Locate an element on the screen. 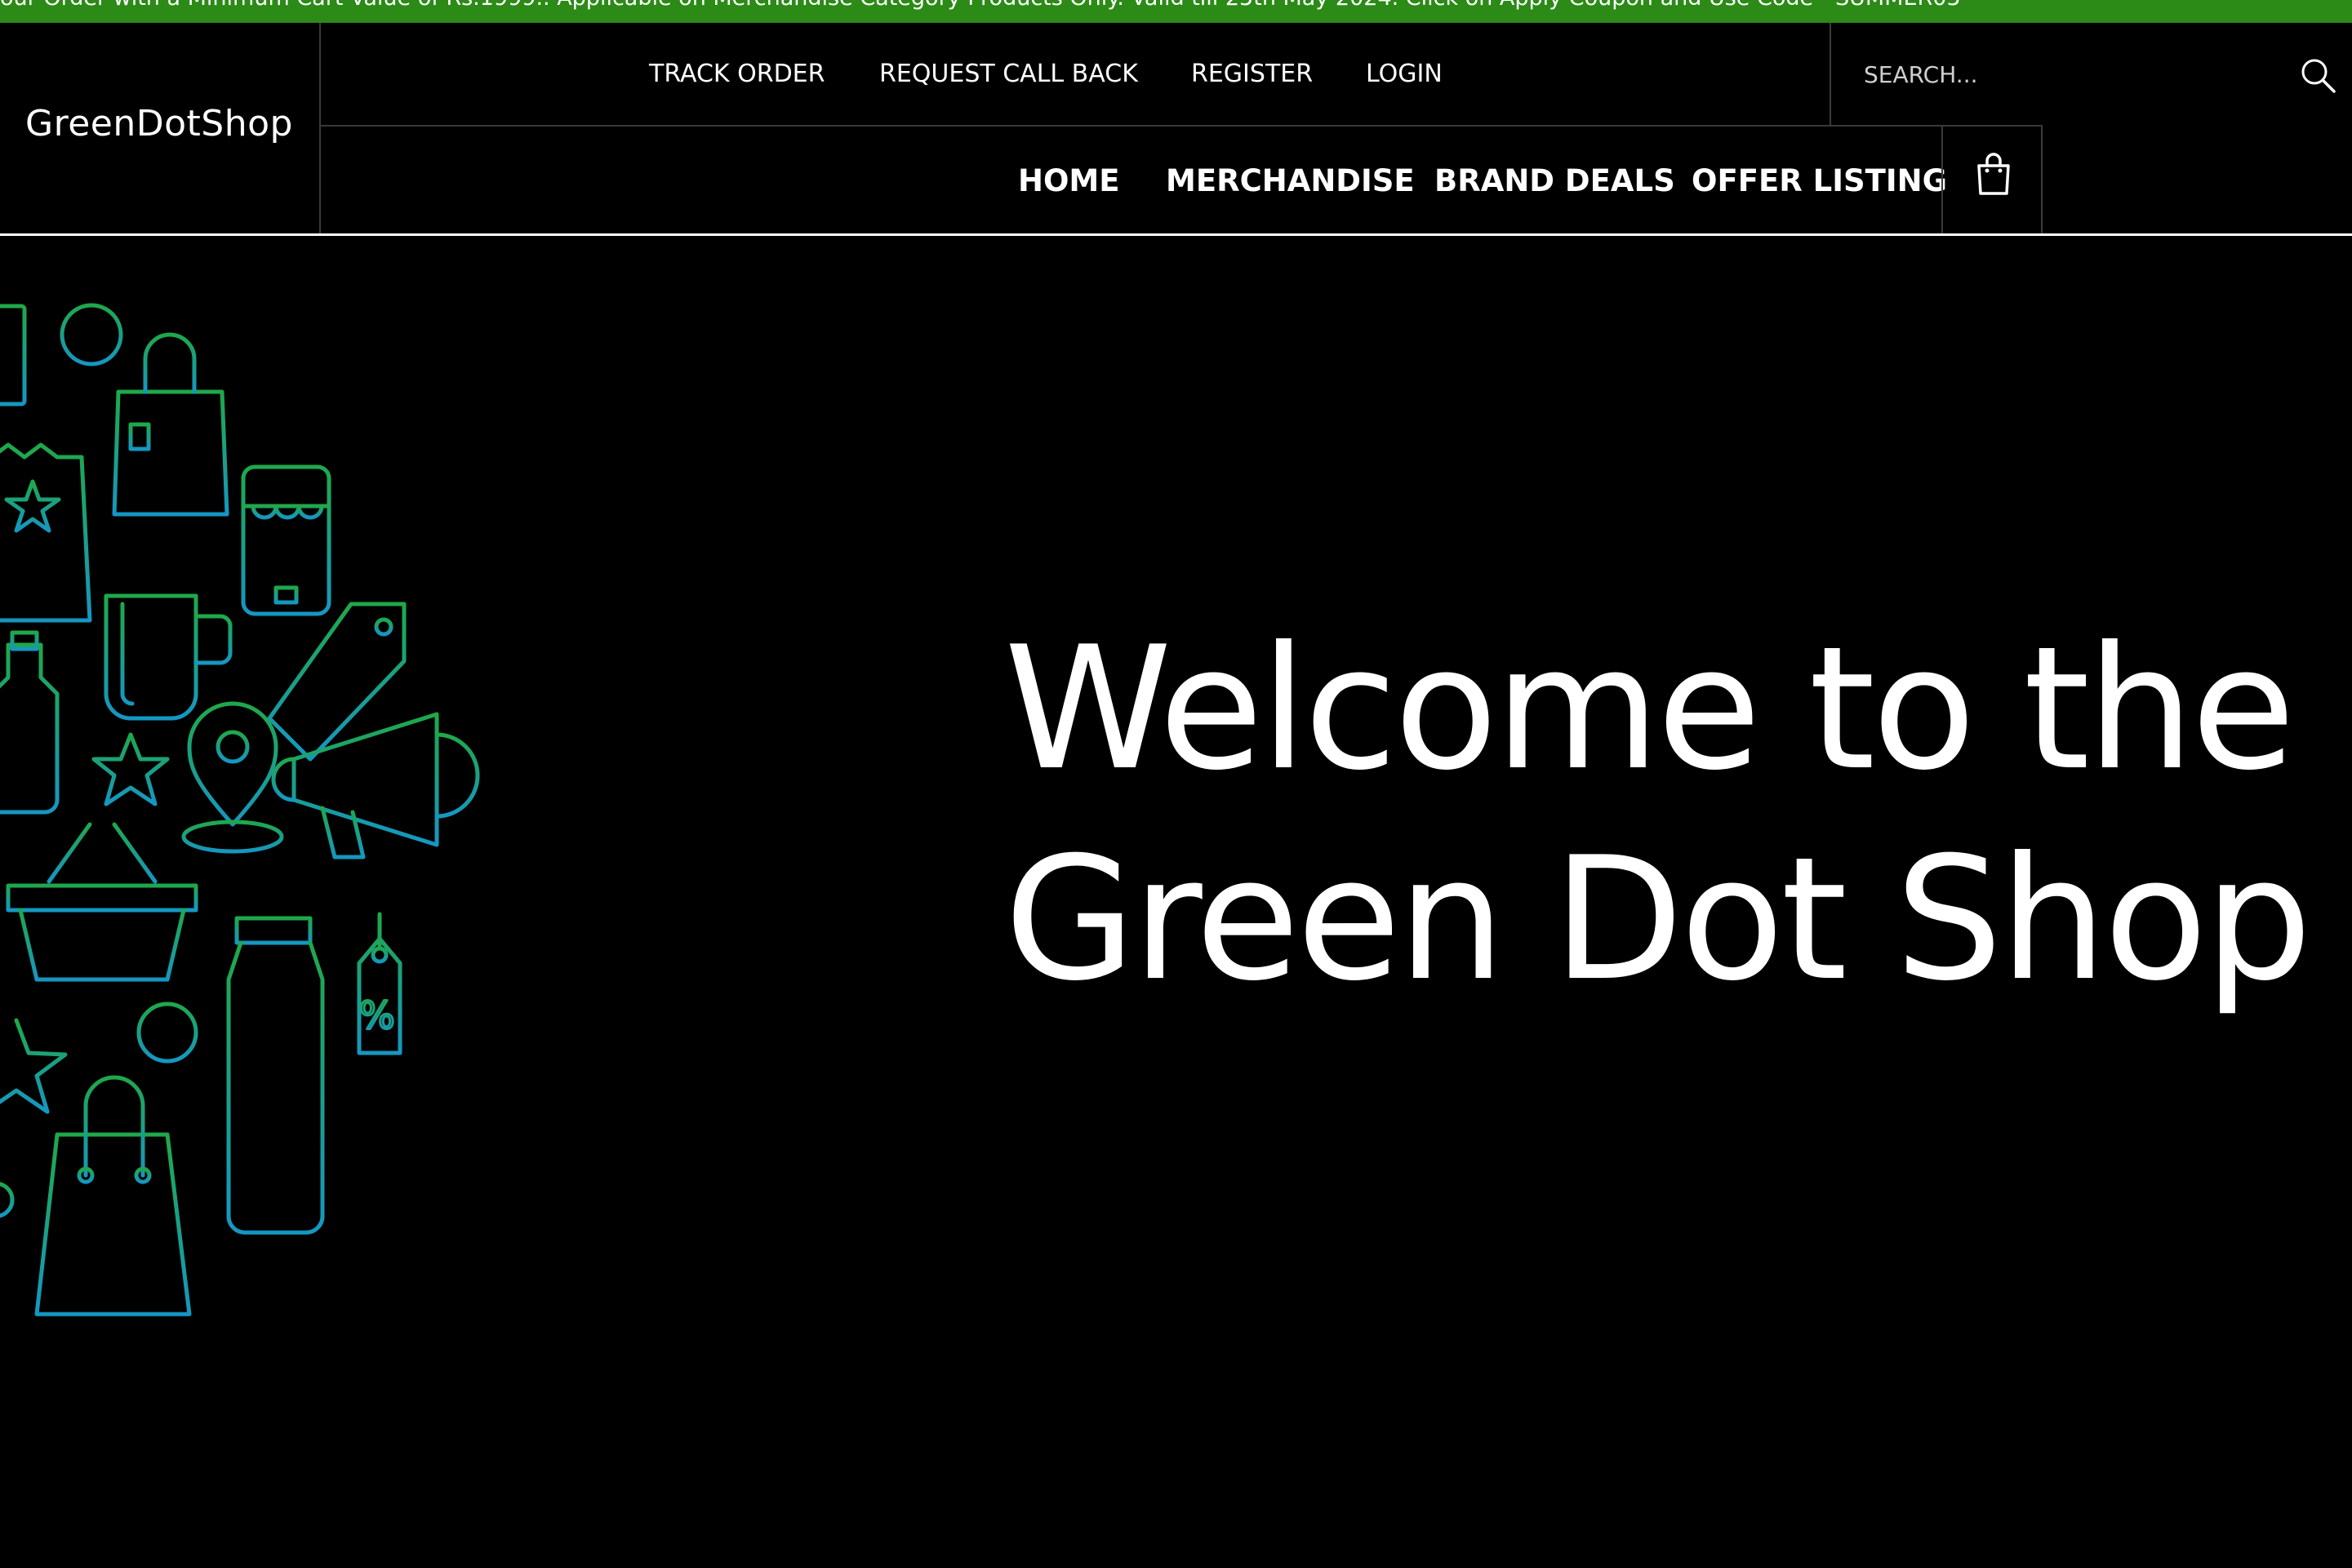 The width and height of the screenshot is (2352, 1568). shopping-basket-icon is located at coordinates (102, 902).